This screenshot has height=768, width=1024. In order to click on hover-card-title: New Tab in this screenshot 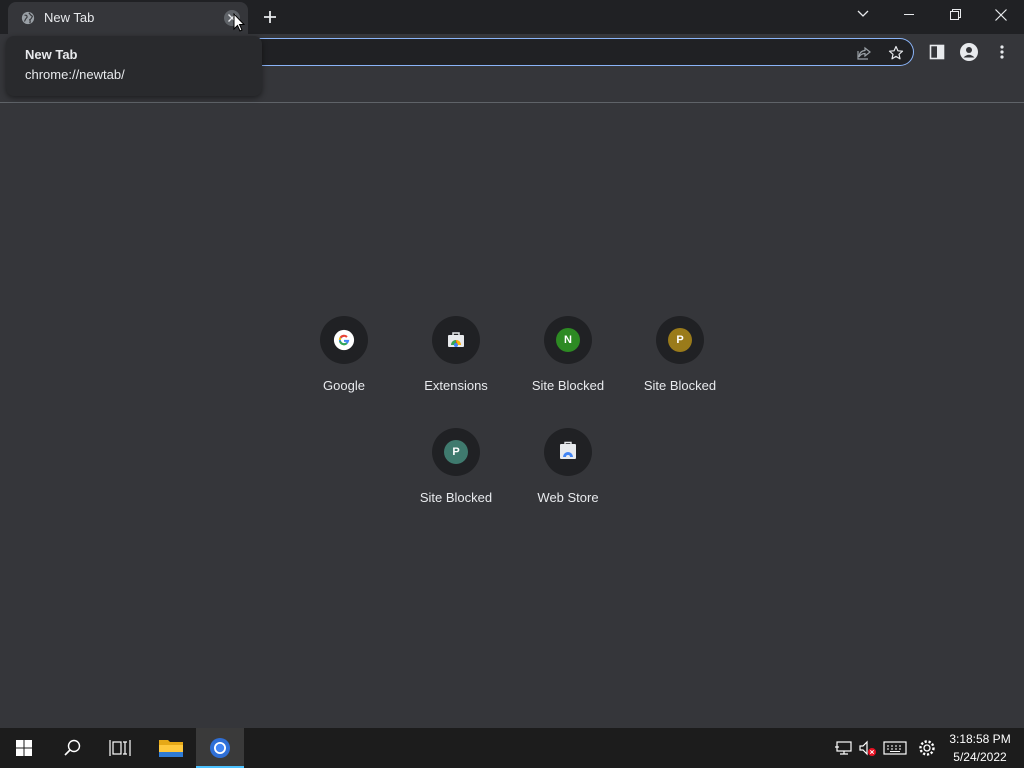, I will do `click(51, 54)`.